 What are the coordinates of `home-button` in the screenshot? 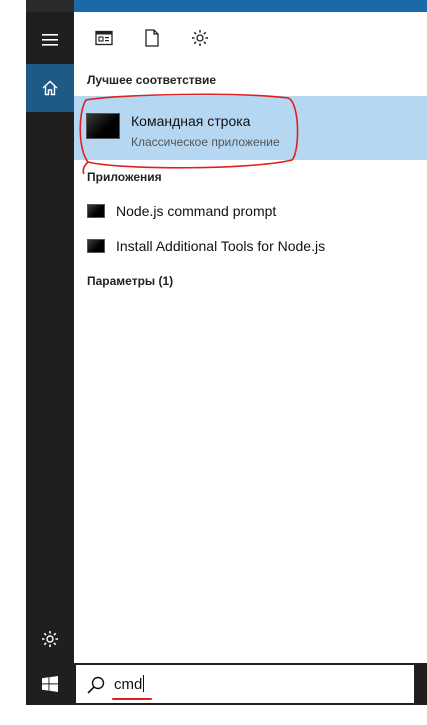 It's located at (50, 88).